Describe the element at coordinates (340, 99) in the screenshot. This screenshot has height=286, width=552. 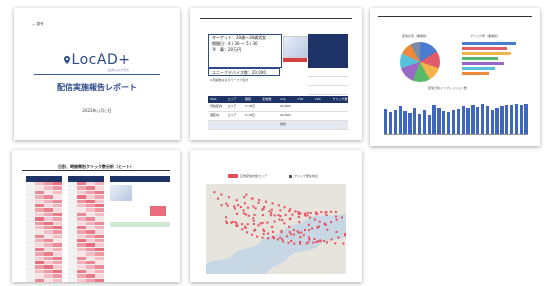
I see `col-header: クリック数` at that location.